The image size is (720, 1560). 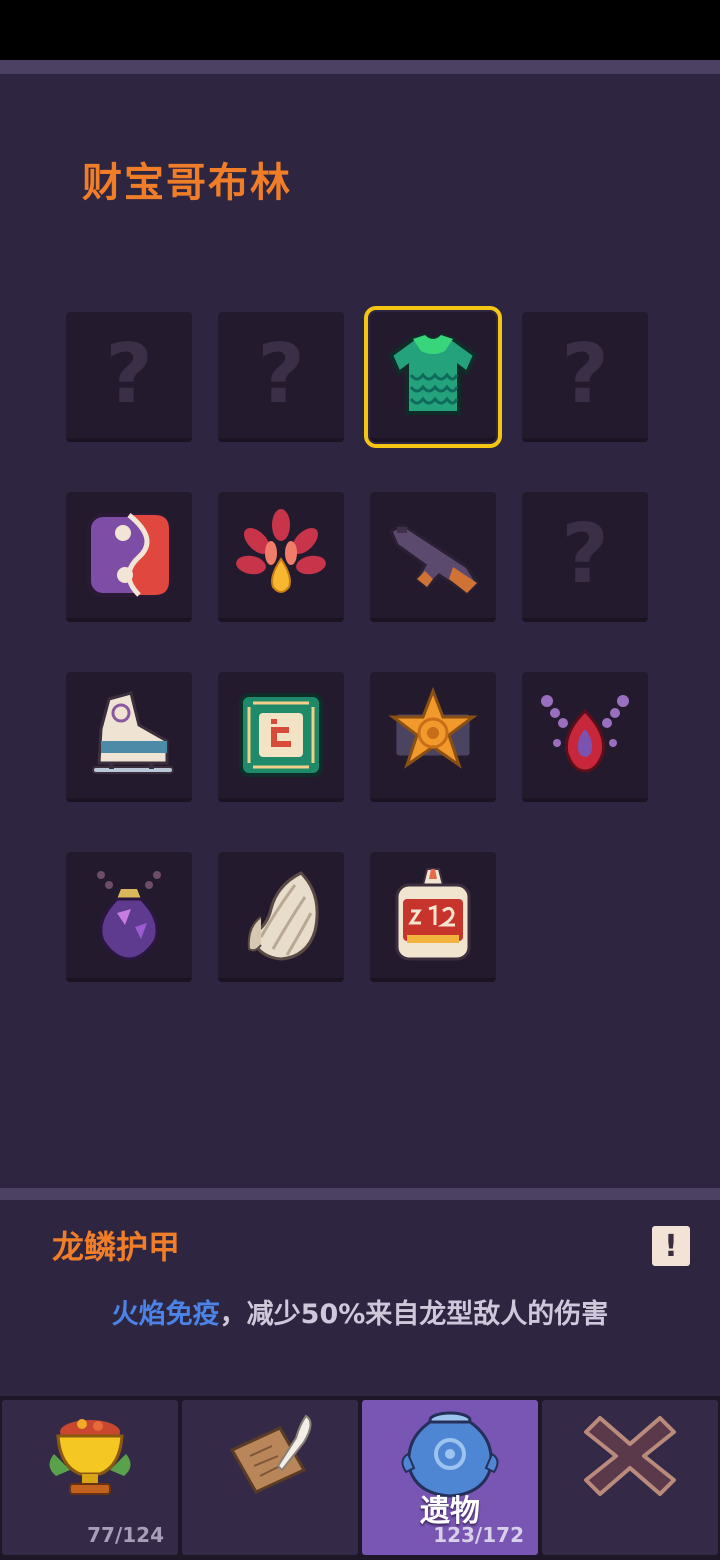 I want to click on wing-icon, so click(x=283, y=916).